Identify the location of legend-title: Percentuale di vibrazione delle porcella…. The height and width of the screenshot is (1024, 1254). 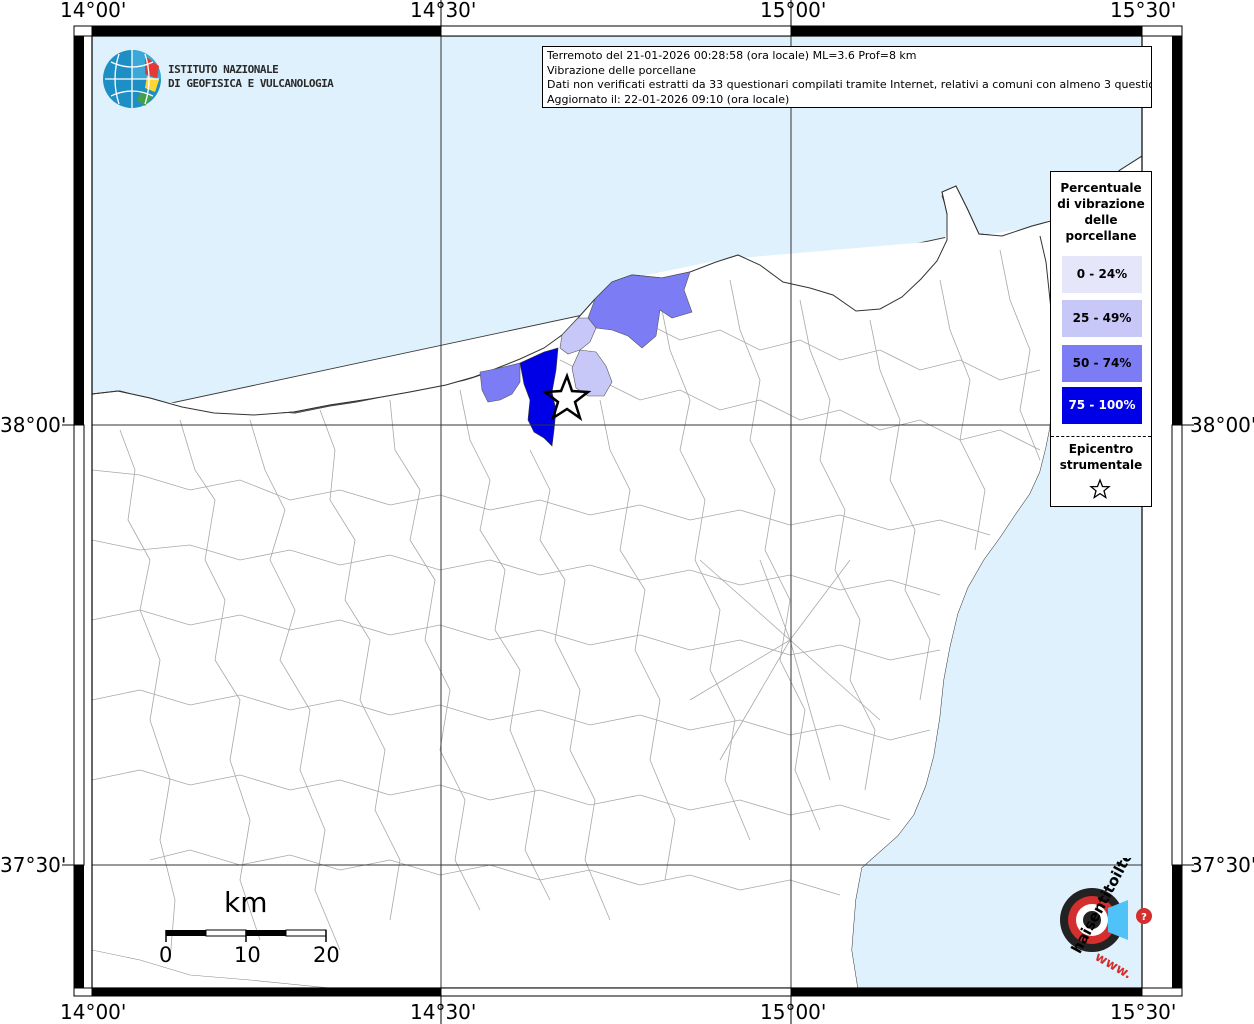
(1101, 212).